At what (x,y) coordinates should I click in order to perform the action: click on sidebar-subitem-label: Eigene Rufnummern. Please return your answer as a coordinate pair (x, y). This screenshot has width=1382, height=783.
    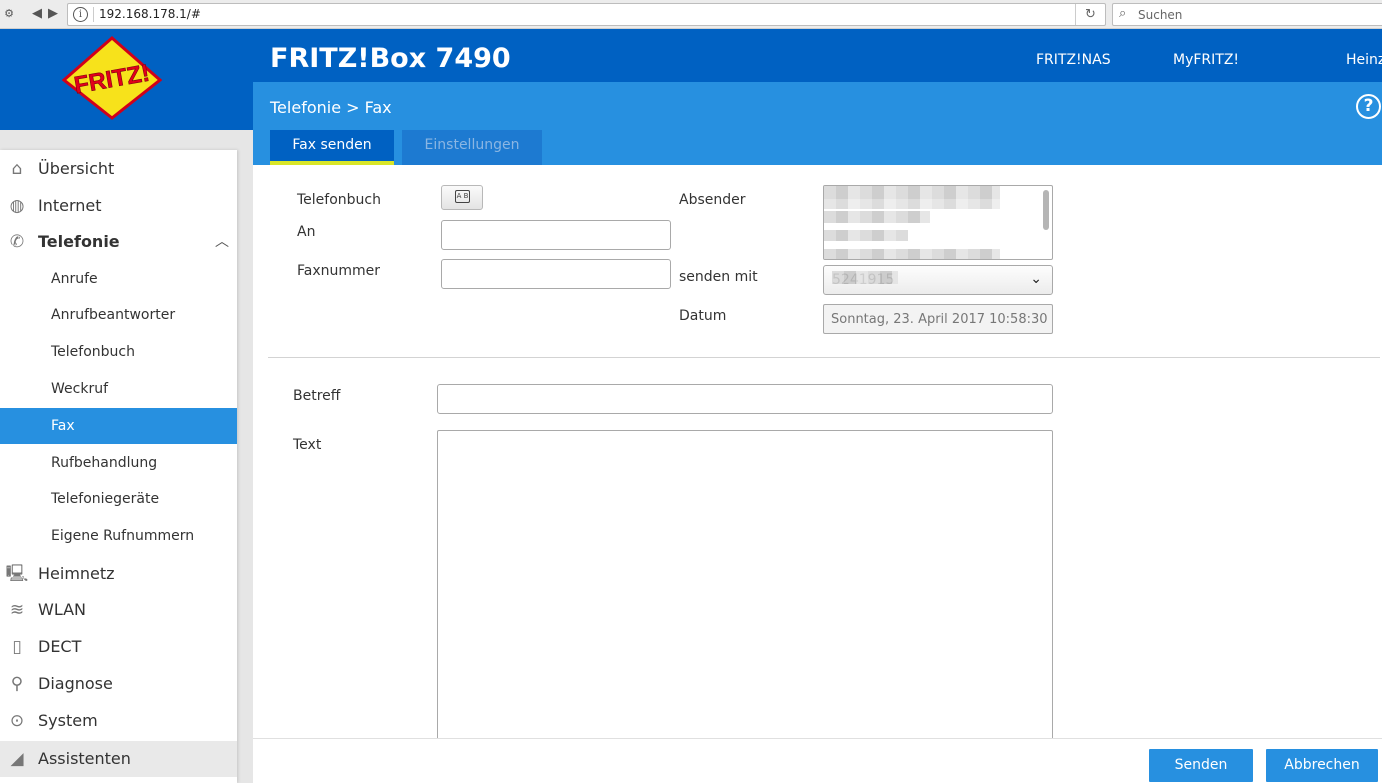
    Looking at the image, I should click on (123, 536).